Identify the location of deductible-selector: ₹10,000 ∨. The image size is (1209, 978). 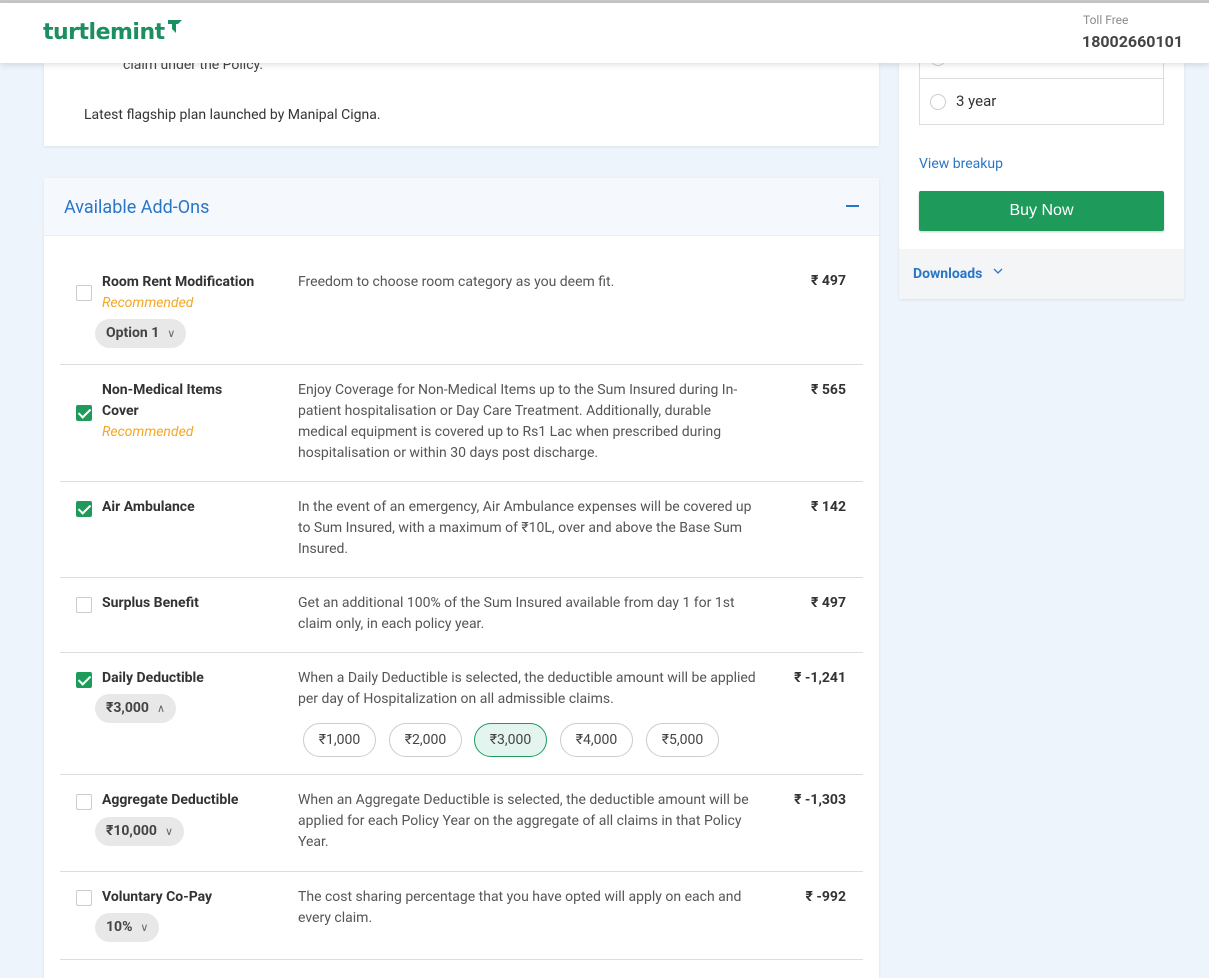
(140, 831).